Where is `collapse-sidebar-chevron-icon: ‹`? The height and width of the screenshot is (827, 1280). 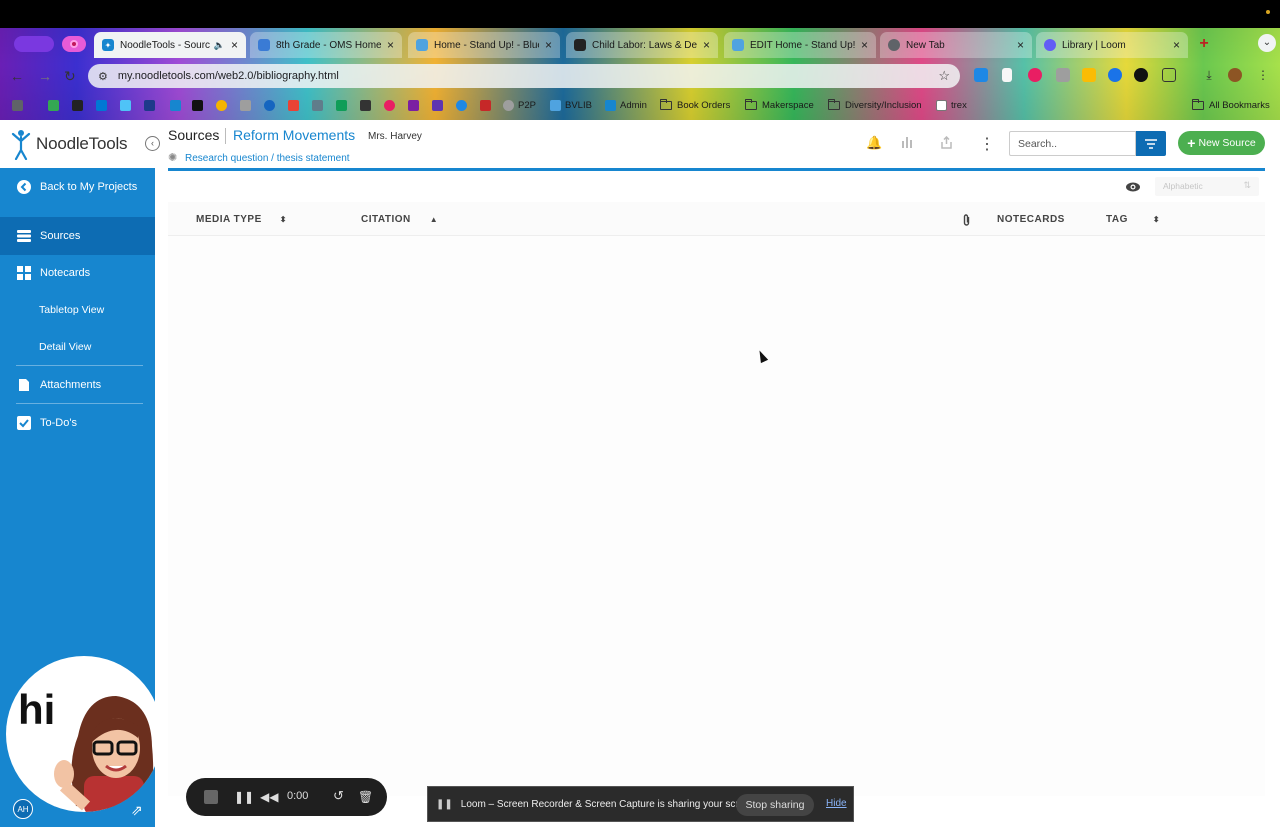
collapse-sidebar-chevron-icon: ‹ is located at coordinates (152, 143).